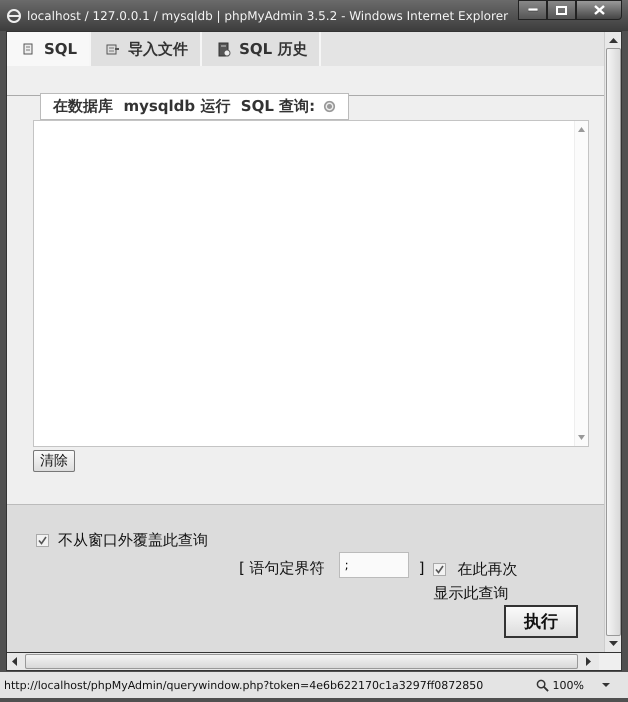  I want to click on close-icon, so click(599, 10).